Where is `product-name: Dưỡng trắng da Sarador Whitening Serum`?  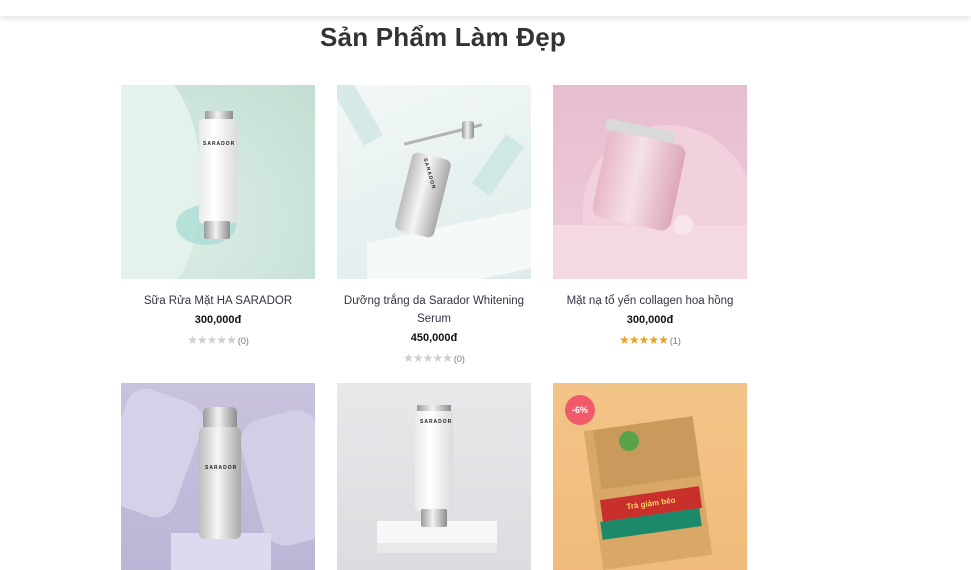
product-name: Dưỡng trắng da Sarador Whitening Serum is located at coordinates (434, 310).